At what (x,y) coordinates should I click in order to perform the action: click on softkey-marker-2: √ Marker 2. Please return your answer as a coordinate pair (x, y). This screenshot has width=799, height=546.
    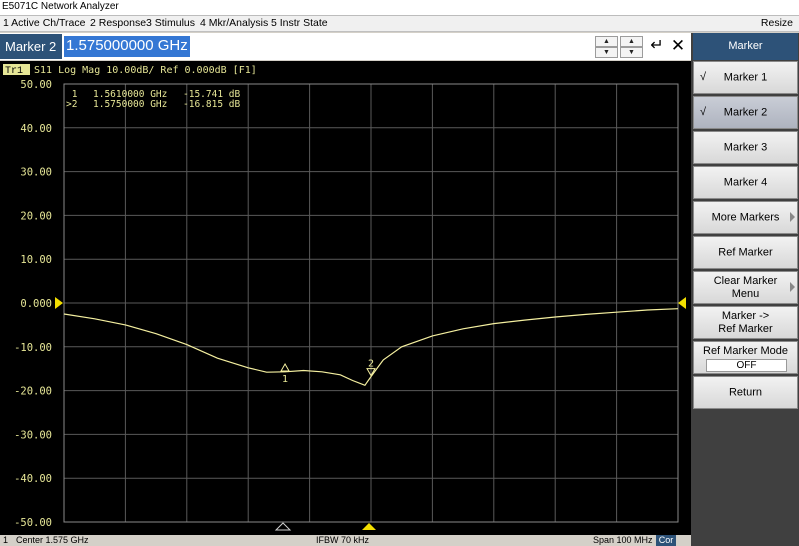
    Looking at the image, I should click on (745, 112).